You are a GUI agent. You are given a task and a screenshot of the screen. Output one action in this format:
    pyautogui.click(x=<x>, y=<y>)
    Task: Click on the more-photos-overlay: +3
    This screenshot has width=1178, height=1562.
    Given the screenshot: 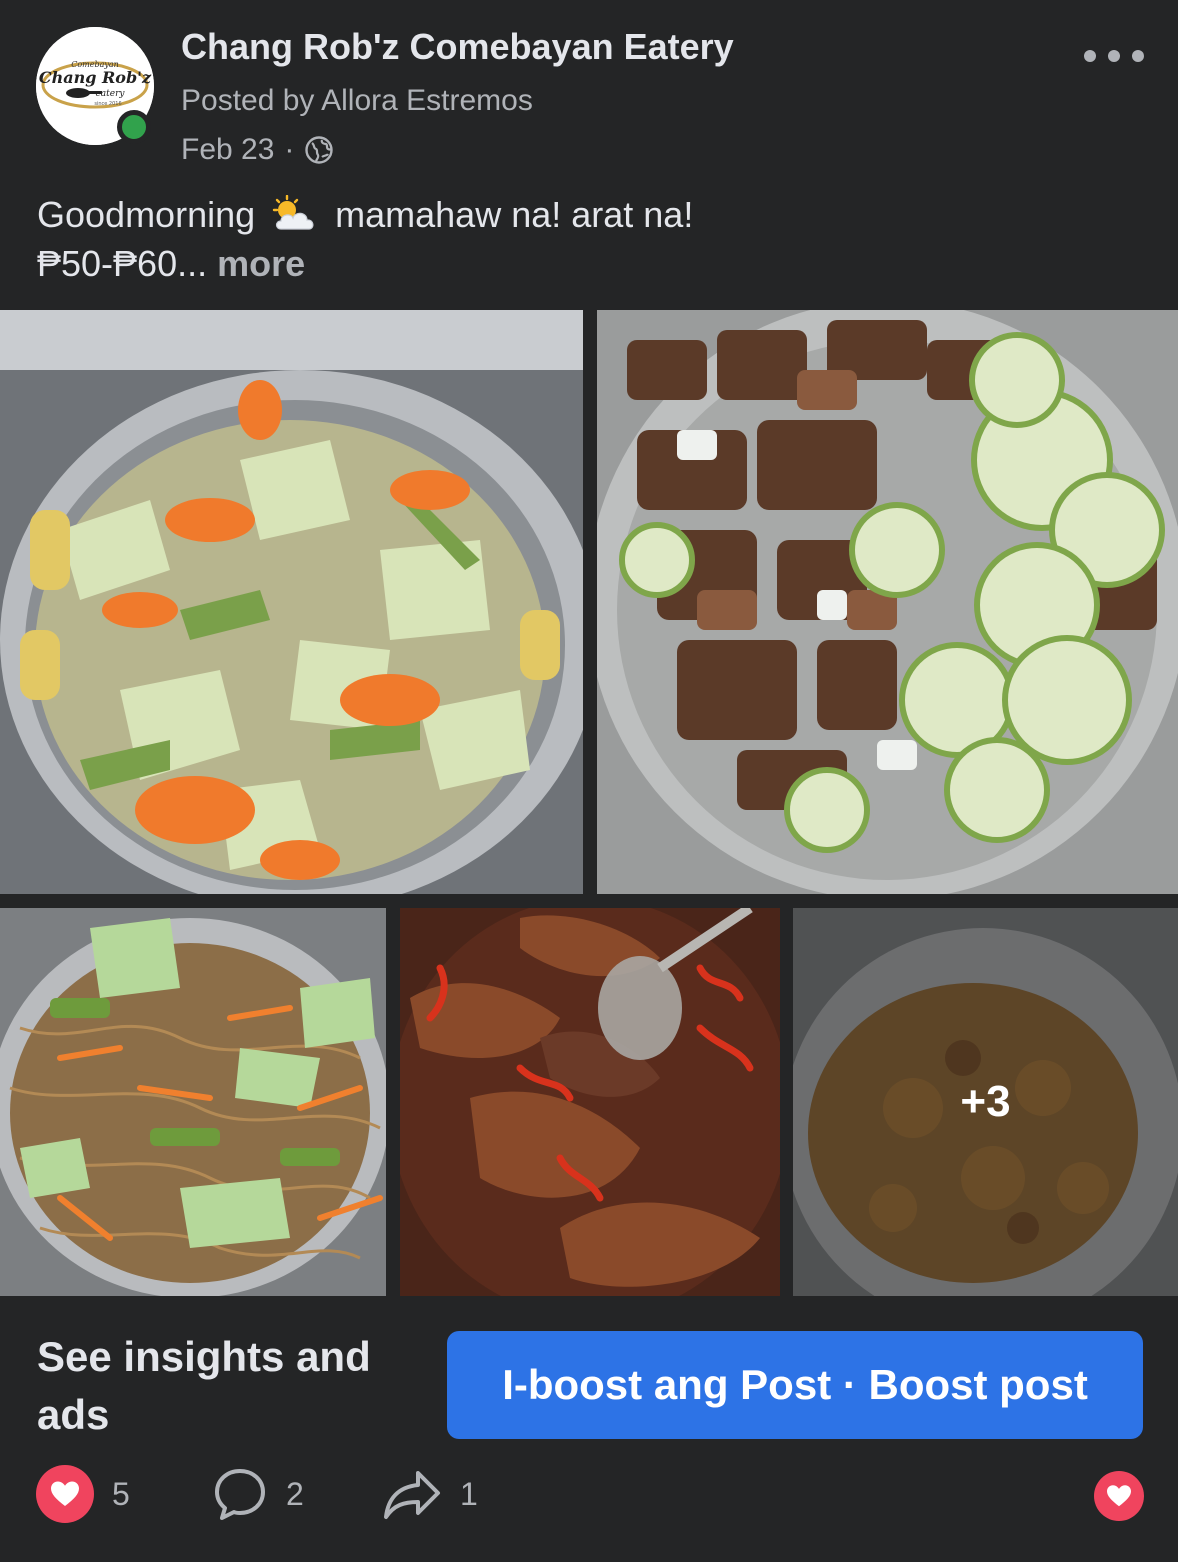 What is the action you would take?
    pyautogui.click(x=985, y=1102)
    